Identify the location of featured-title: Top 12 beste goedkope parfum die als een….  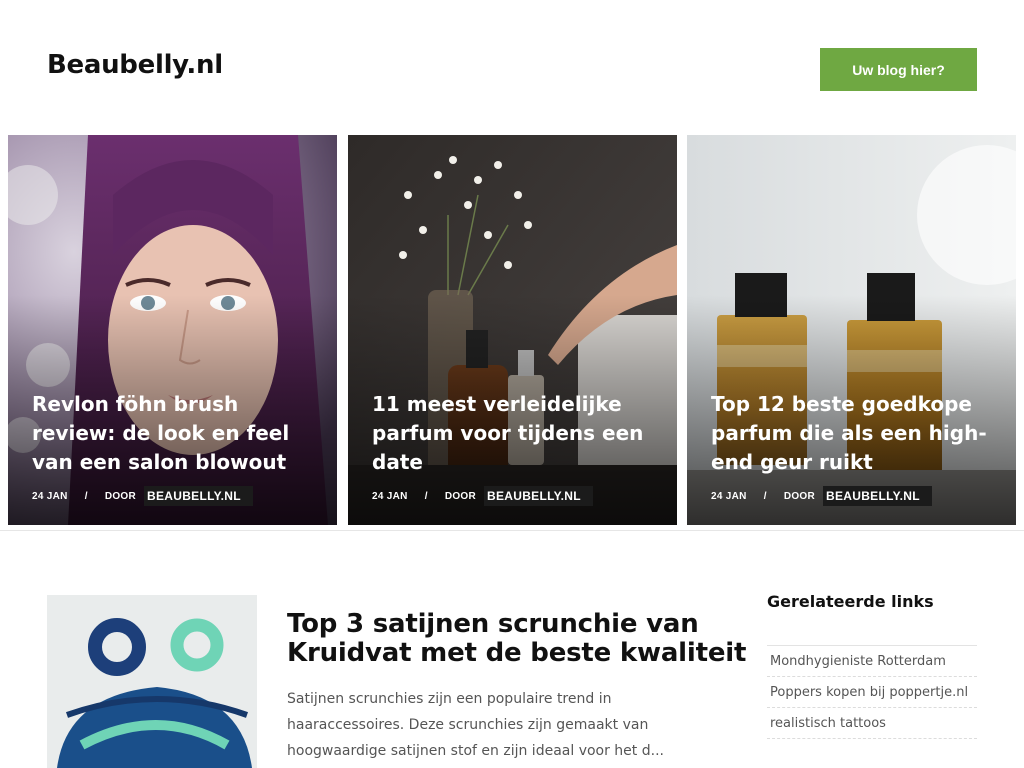
(851, 433).